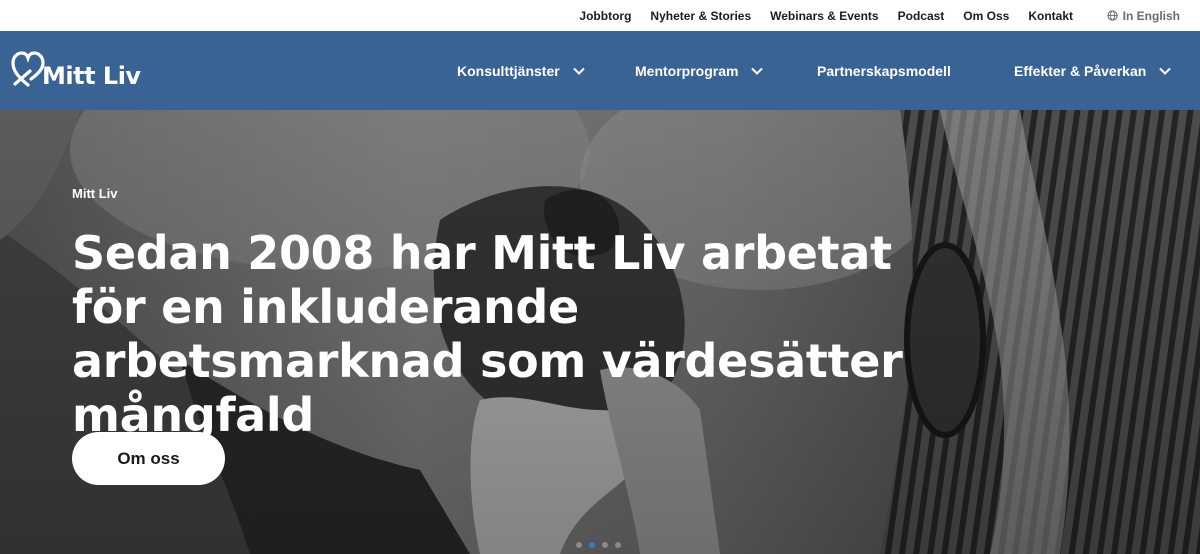 The width and height of the screenshot is (1200, 554). Describe the element at coordinates (824, 16) in the screenshot. I see `util-link-webinars: Webinars & Events` at that location.